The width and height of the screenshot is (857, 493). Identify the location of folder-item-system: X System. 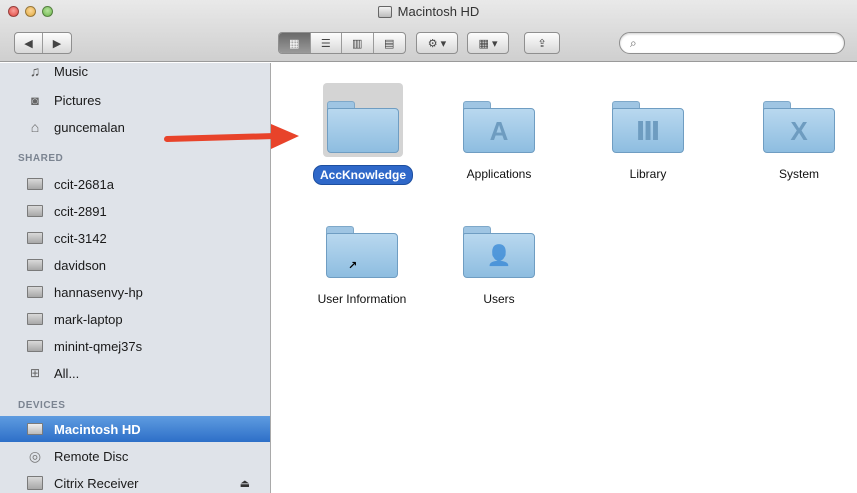
(798, 133).